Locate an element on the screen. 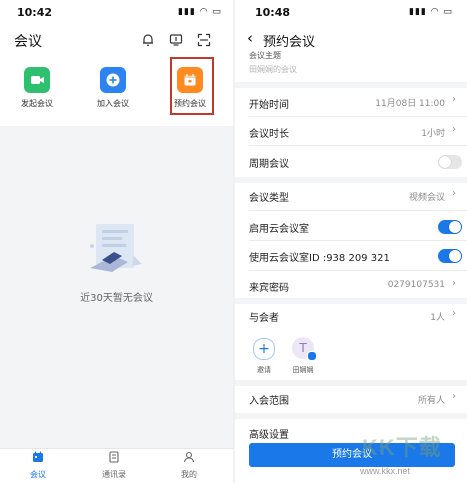 This screenshot has height=483, width=467. start-time-value: 11月08日 11:00 is located at coordinates (390, 102).